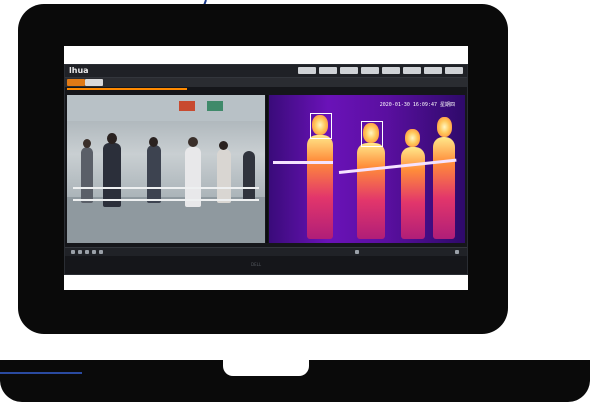 Image resolution: width=590 pixels, height=405 pixels. I want to click on tab-bar, so click(266, 82).